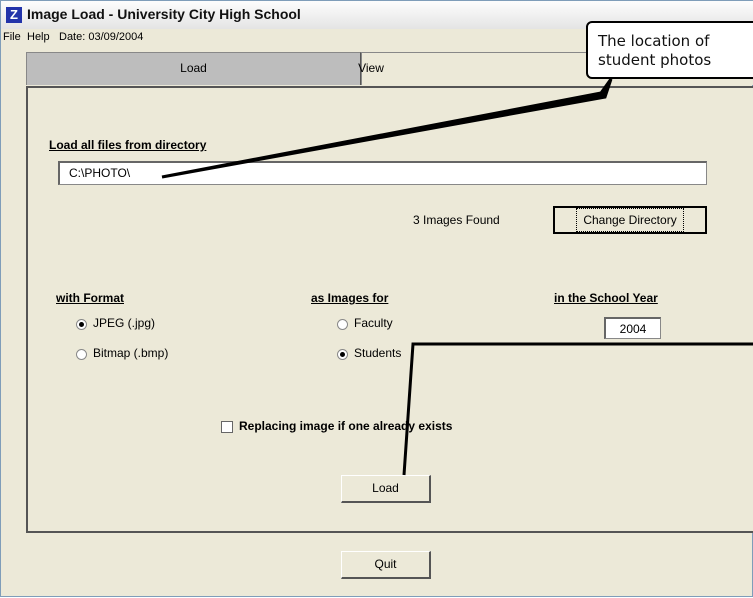 The width and height of the screenshot is (753, 598). I want to click on callout-pointer-directory, so click(387, 128).